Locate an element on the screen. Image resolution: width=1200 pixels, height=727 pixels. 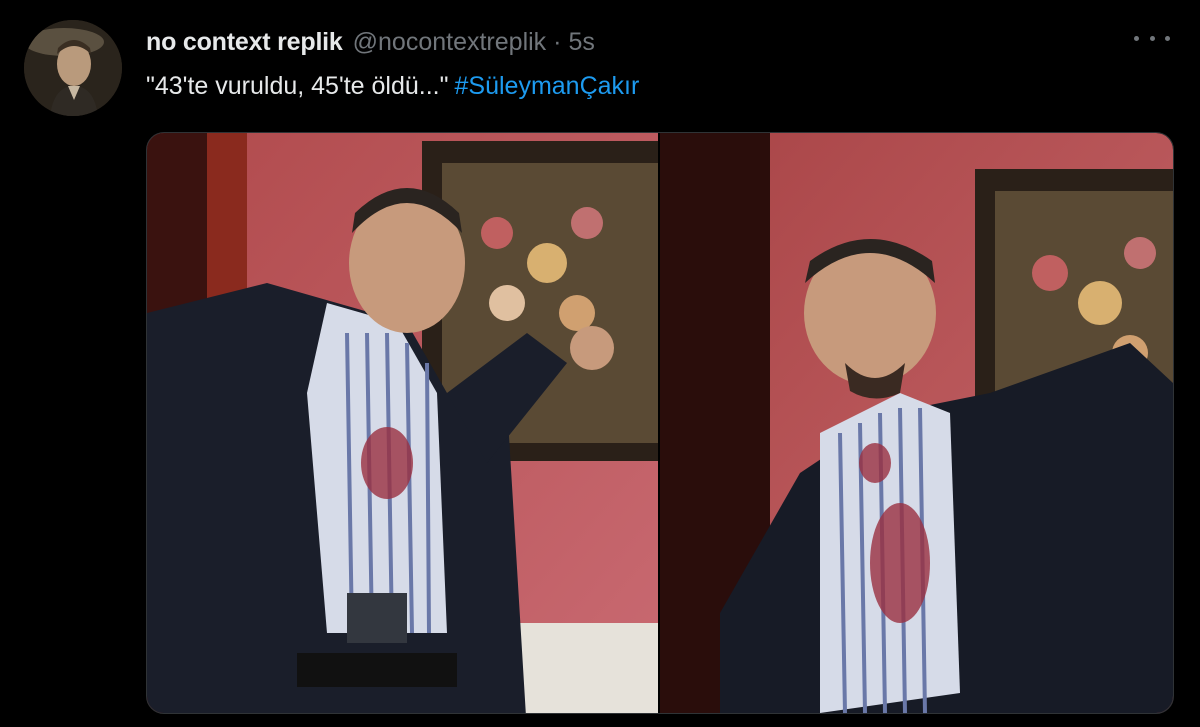
more-options-icon is located at coordinates (1152, 38).